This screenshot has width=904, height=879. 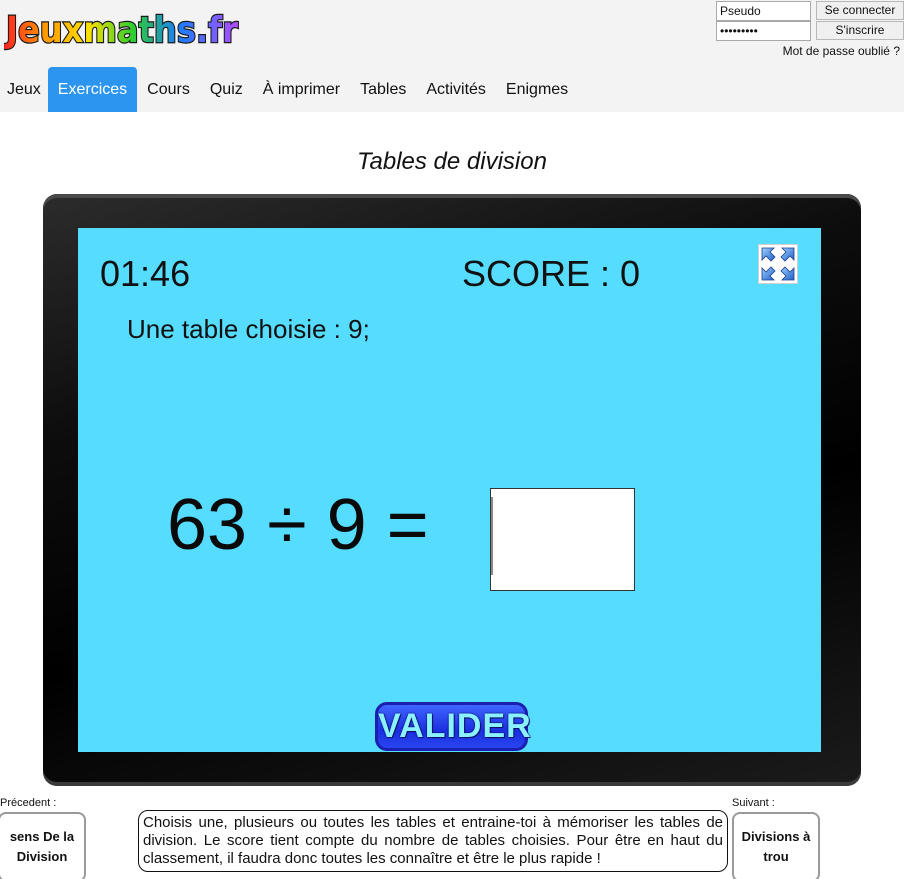 I want to click on table-info: Une table choisie : 9;, so click(x=248, y=329).